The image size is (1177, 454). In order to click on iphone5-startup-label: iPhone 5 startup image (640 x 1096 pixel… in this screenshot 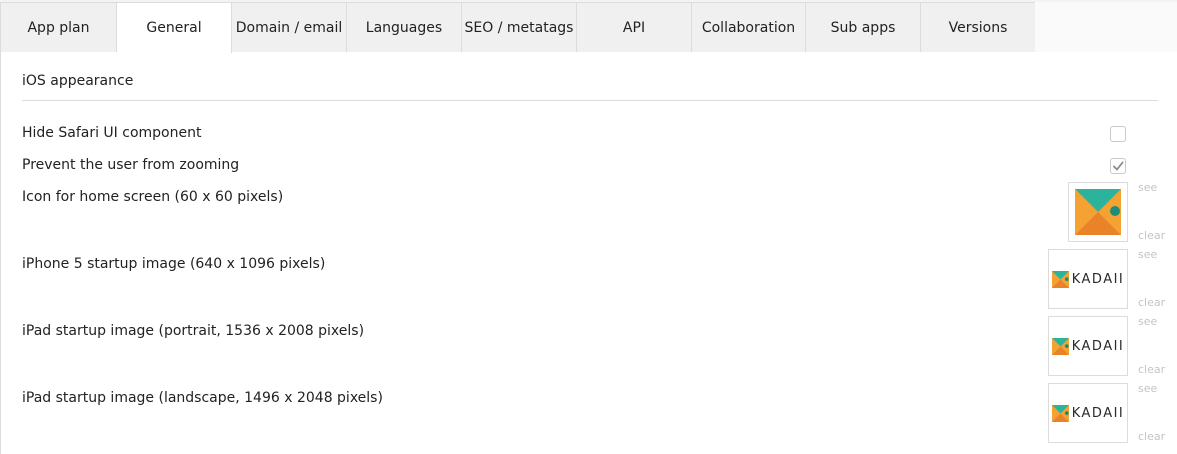, I will do `click(174, 264)`.